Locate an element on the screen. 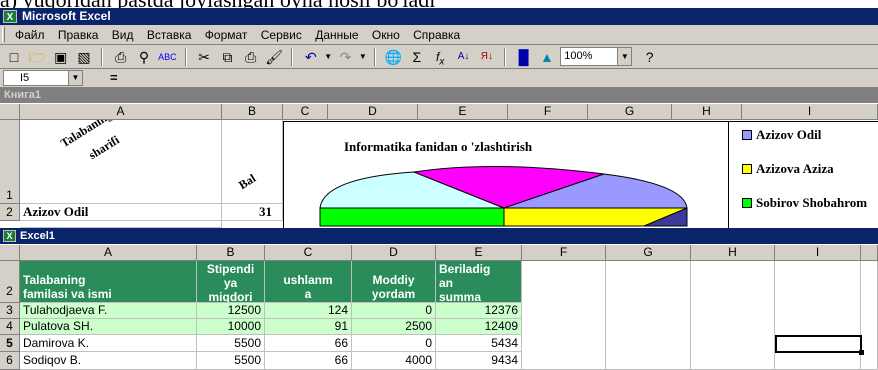 This screenshot has height=370, width=878. autosum-icon: Σ is located at coordinates (417, 57).